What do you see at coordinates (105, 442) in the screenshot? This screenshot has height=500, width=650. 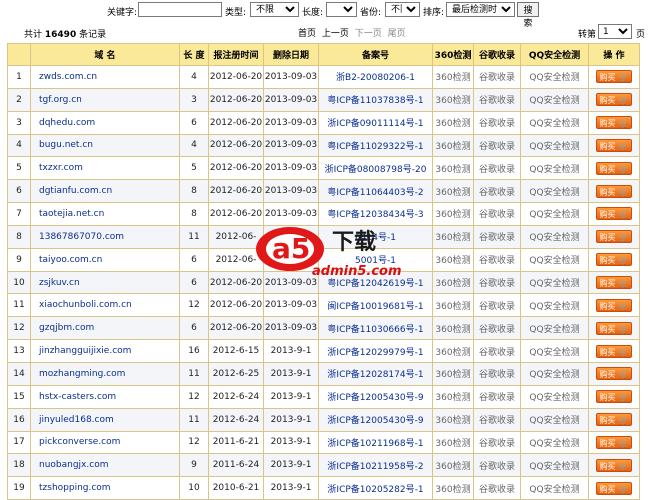 I see `domain-link: pickconverse.com` at bounding box center [105, 442].